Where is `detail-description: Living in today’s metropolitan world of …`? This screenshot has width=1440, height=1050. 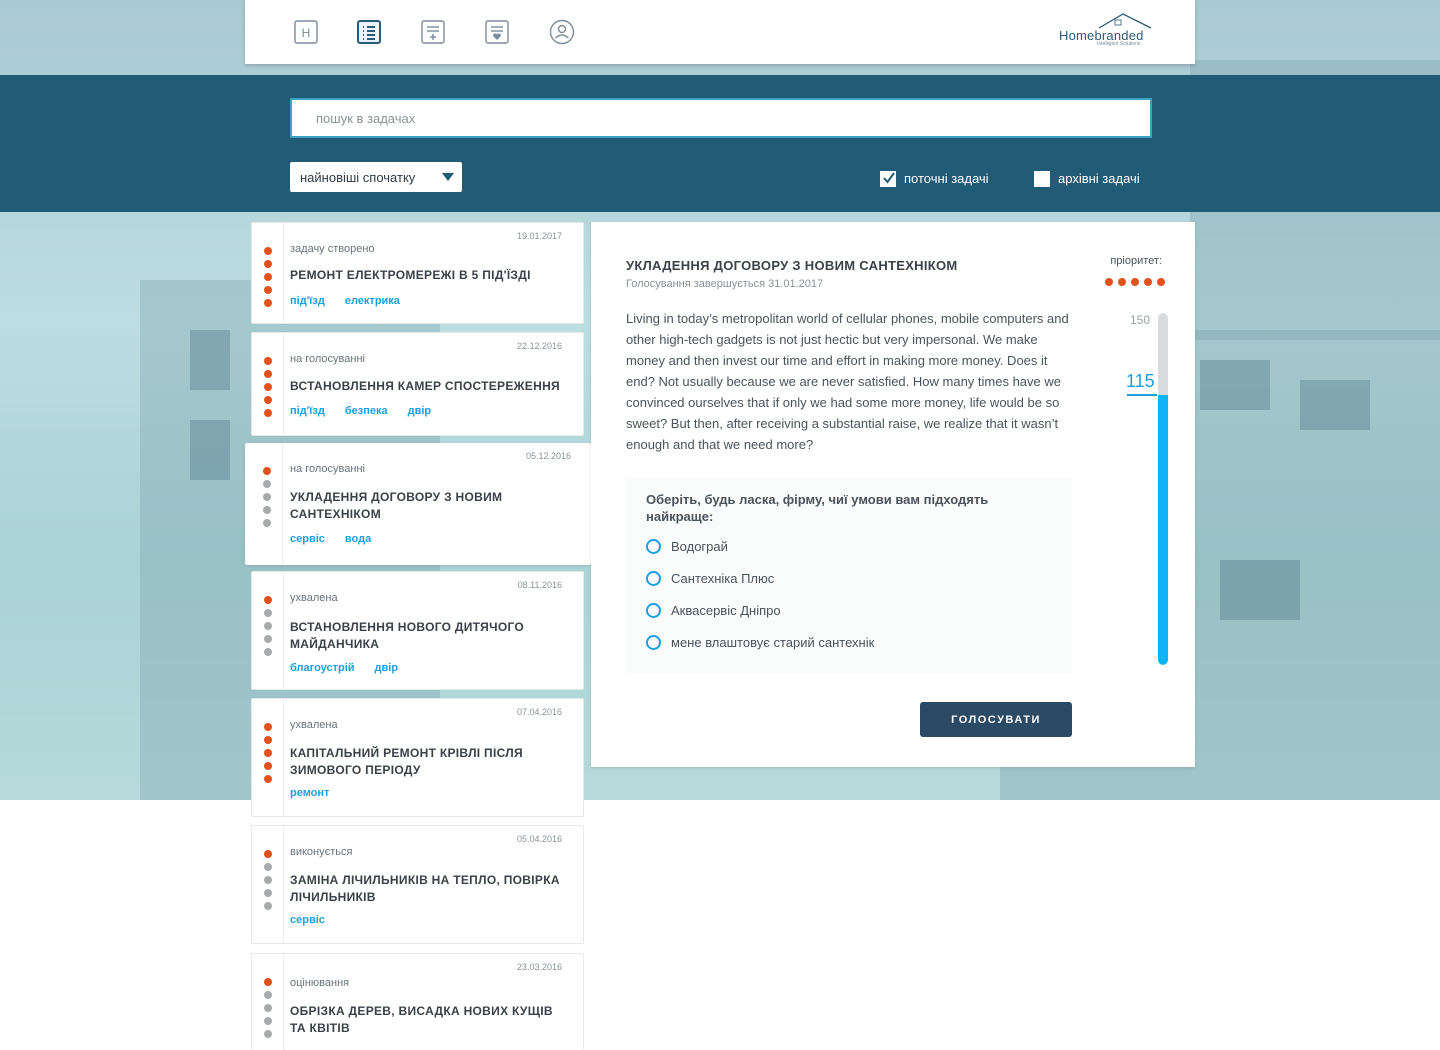 detail-description: Living in today’s metropolitan world of … is located at coordinates (847, 381).